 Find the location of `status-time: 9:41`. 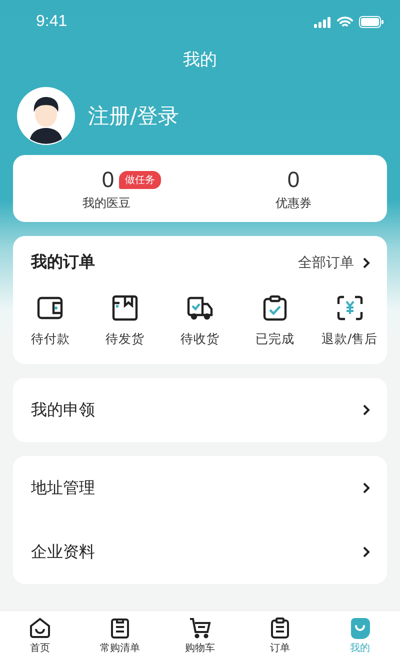

status-time: 9:41 is located at coordinates (52, 22).